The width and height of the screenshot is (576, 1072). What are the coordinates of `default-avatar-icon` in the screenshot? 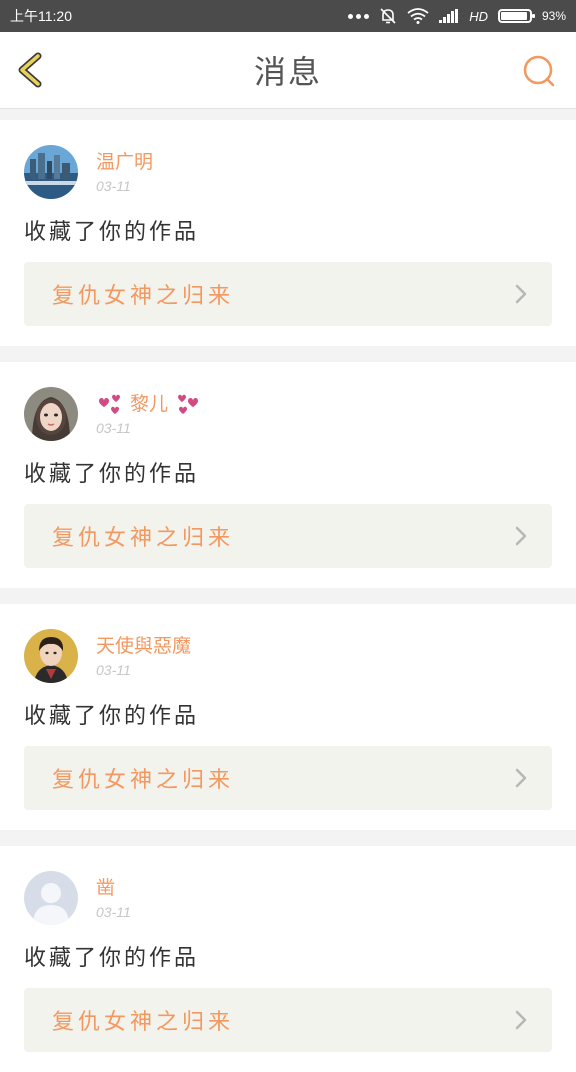 It's located at (51, 898).